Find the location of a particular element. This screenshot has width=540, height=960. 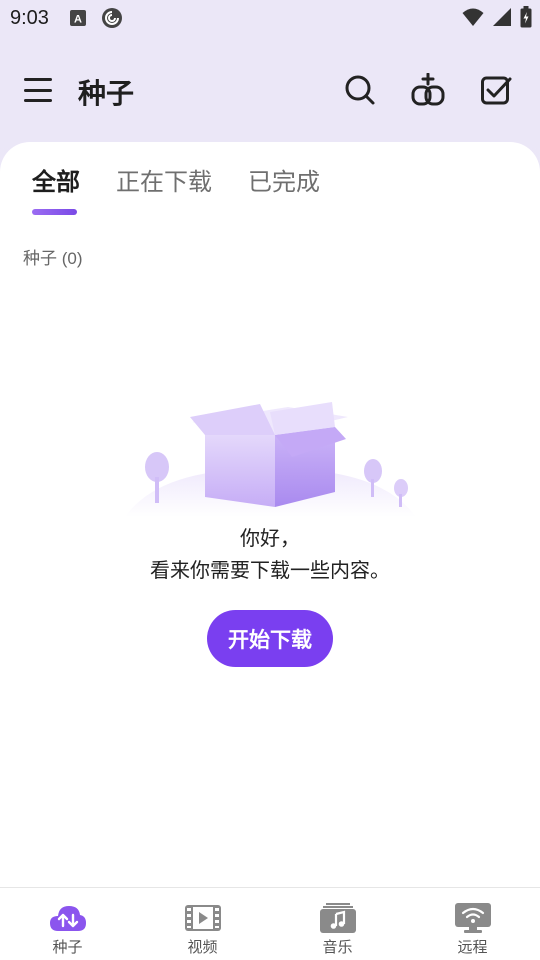

nav-label-video: 视频 is located at coordinates (202, 947).